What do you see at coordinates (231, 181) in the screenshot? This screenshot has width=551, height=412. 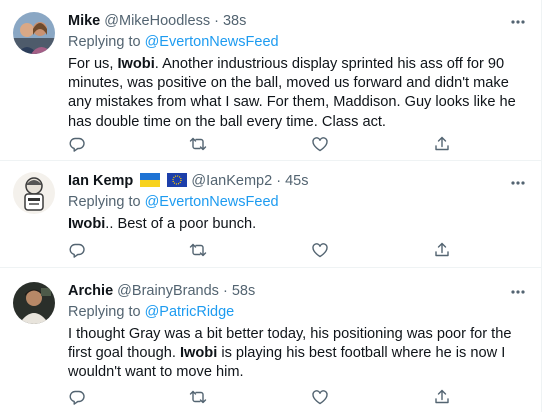 I see `user-handle: @IanKemp2` at bounding box center [231, 181].